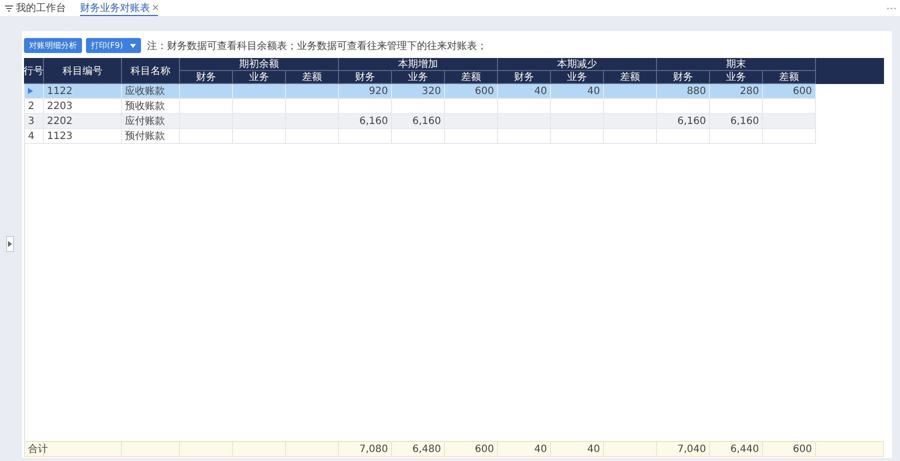 This screenshot has width=900, height=461. Describe the element at coordinates (10, 244) in the screenshot. I see `side-panel-handle` at that location.